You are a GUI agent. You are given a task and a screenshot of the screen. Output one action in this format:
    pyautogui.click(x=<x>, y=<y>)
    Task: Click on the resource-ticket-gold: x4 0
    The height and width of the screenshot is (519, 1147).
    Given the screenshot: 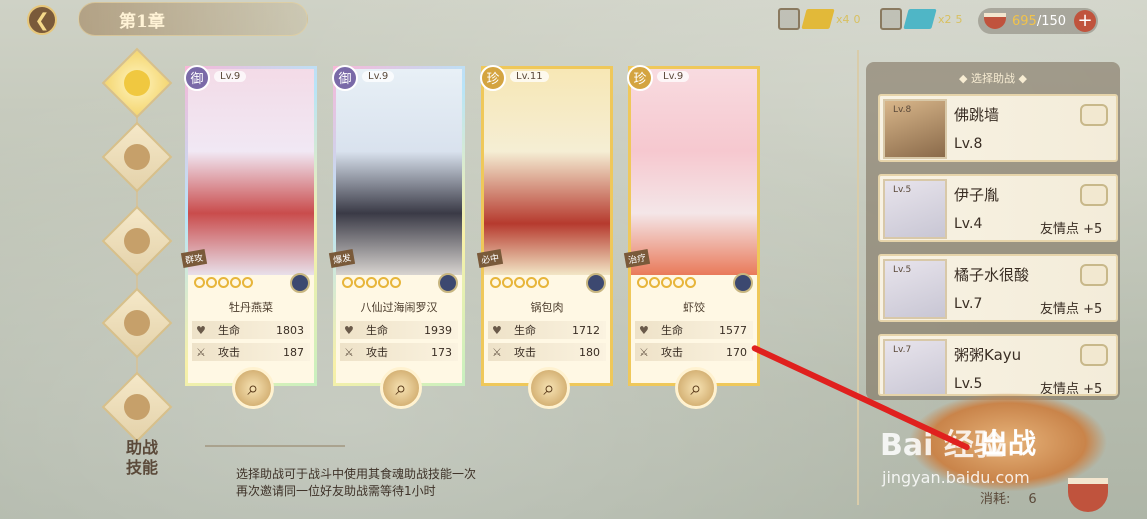 What is the action you would take?
    pyautogui.click(x=819, y=19)
    